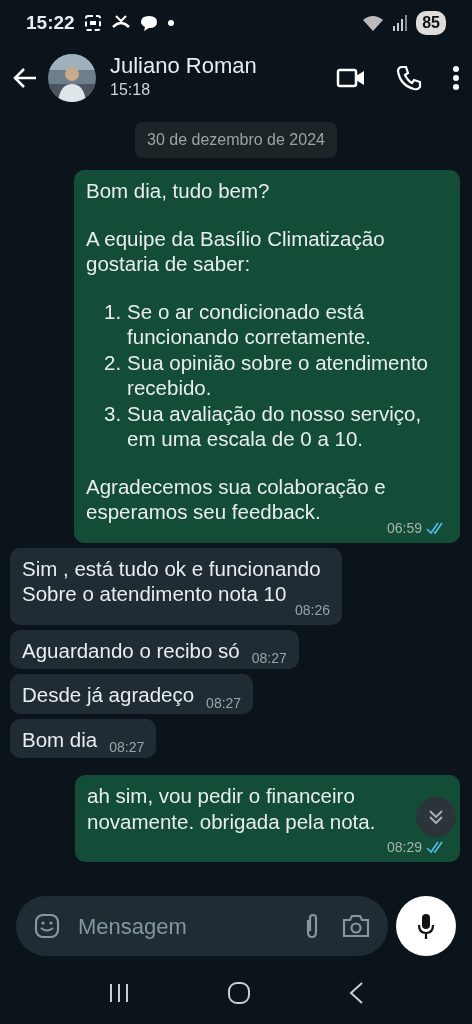 Image resolution: width=472 pixels, height=1024 pixels. I want to click on message-input-field: Mensagem, so click(181, 926).